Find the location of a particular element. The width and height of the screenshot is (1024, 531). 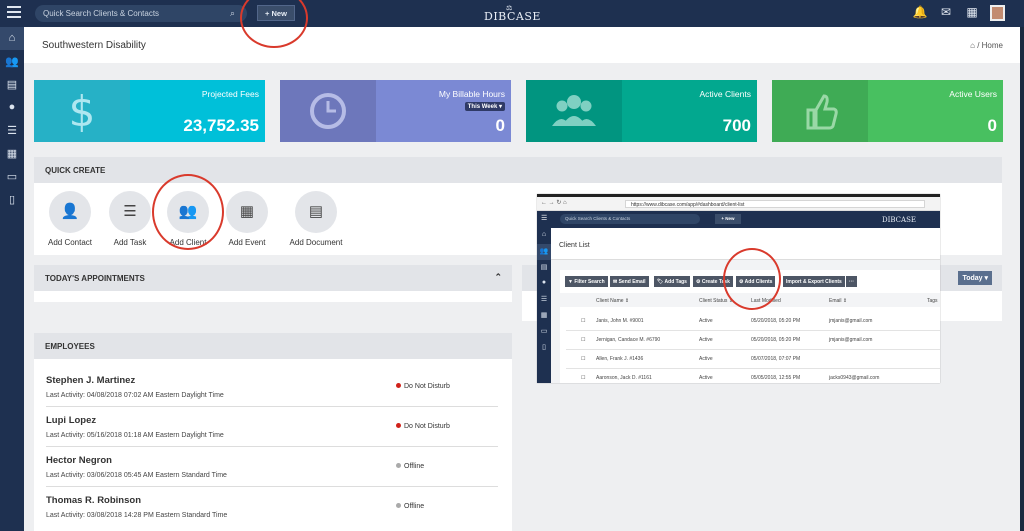

inset-cell: 05/05/2018, 12:55 PM is located at coordinates (776, 378).